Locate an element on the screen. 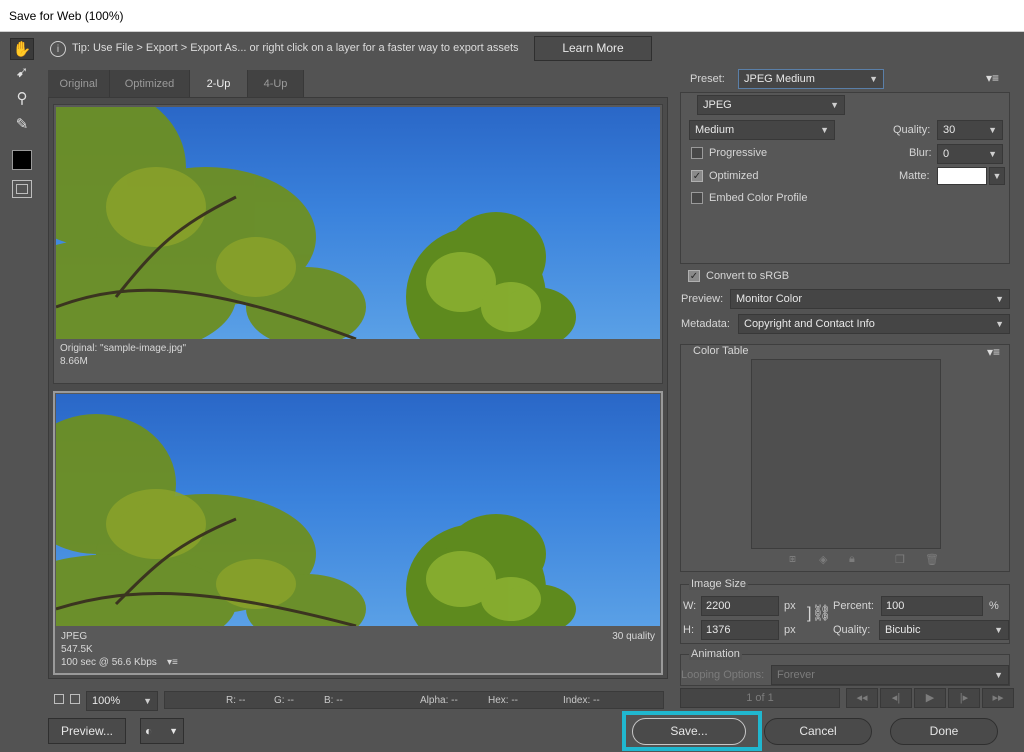 This screenshot has height=752, width=1024. blur-input: 0 ▼ is located at coordinates (970, 154).